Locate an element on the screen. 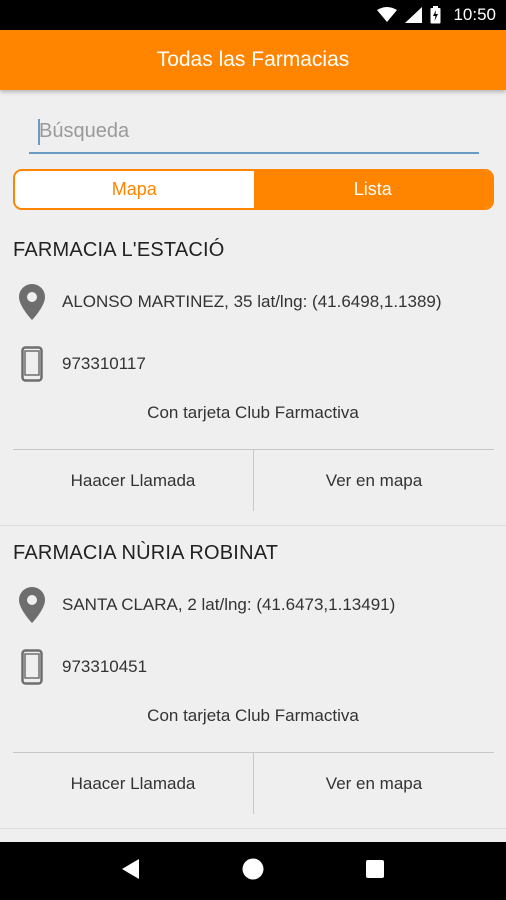  app-bar: Todas las Farmacias is located at coordinates (253, 60).